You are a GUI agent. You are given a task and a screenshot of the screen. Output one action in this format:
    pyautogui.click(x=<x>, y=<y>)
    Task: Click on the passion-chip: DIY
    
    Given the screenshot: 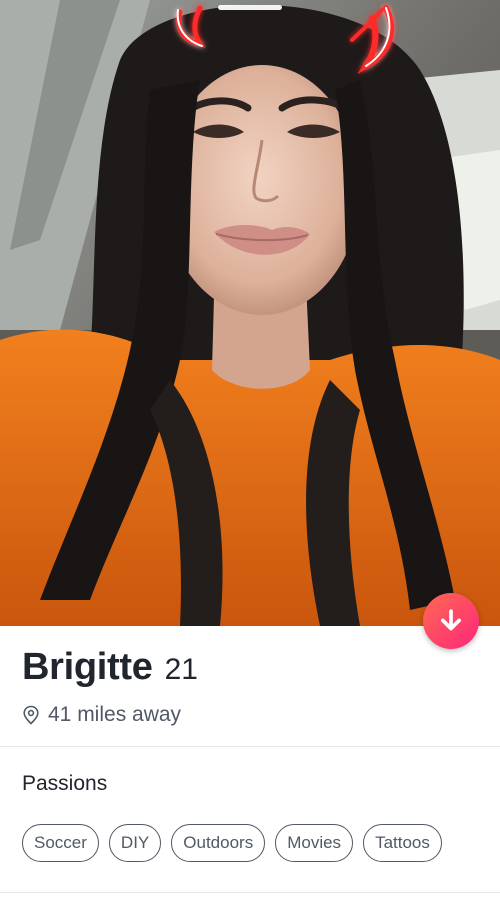 What is the action you would take?
    pyautogui.click(x=135, y=843)
    